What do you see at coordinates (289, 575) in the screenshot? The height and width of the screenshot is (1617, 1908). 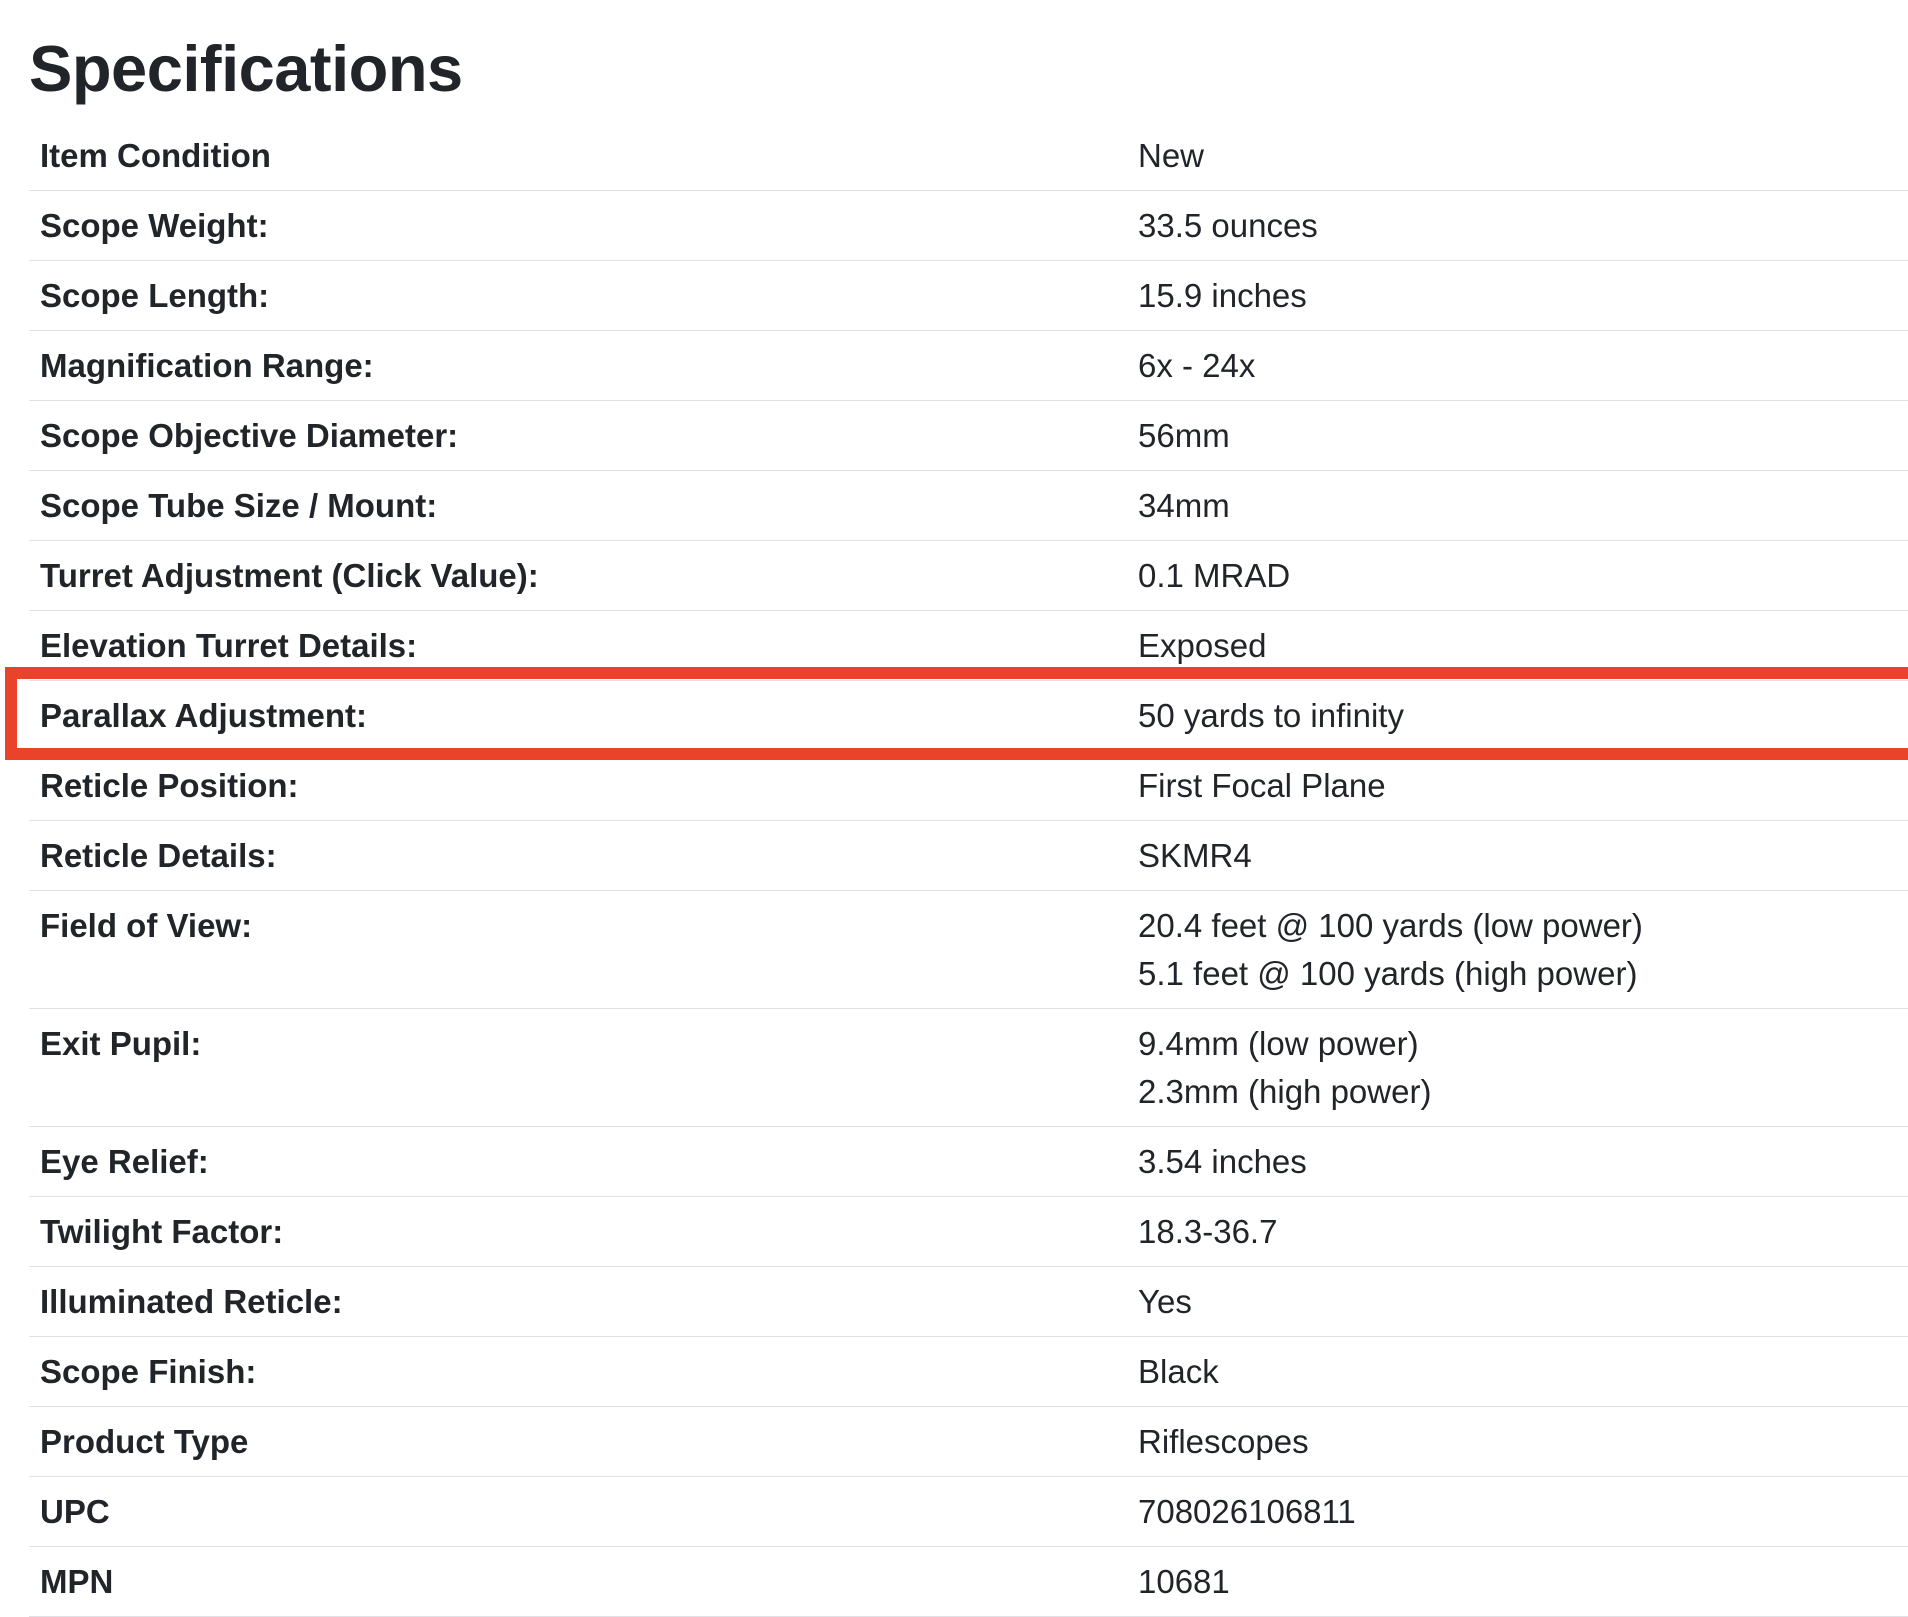 I see `spec-label: Turret Adjustment (Click Value):` at bounding box center [289, 575].